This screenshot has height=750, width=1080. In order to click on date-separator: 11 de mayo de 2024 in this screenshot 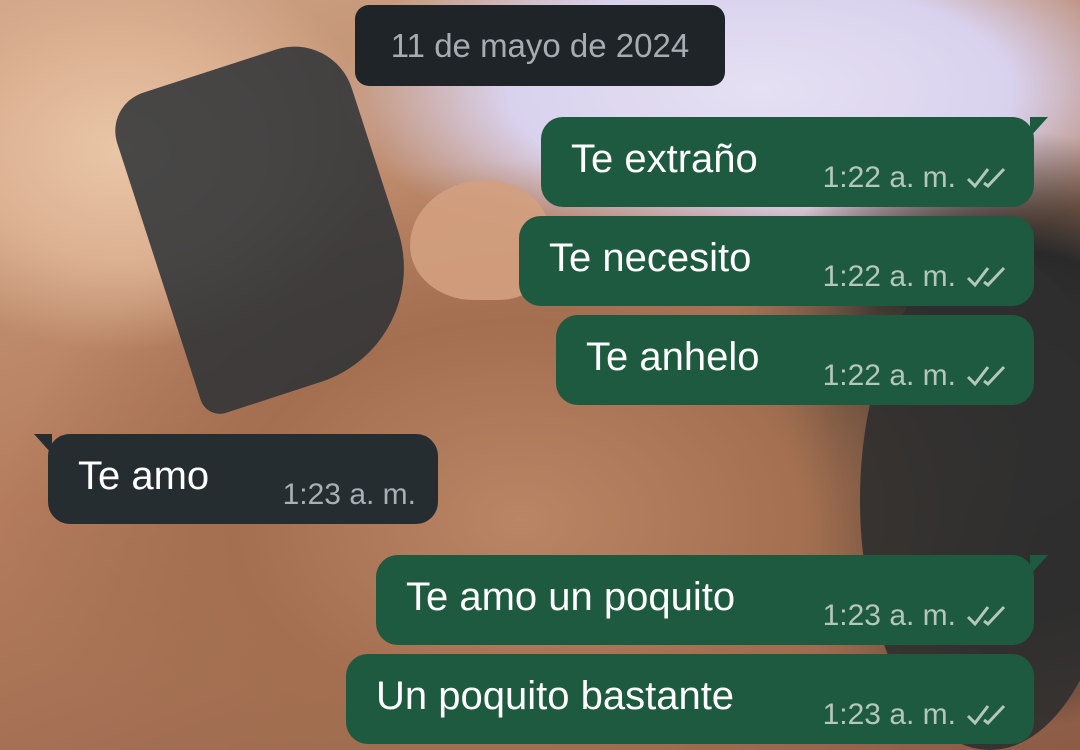, I will do `click(540, 45)`.